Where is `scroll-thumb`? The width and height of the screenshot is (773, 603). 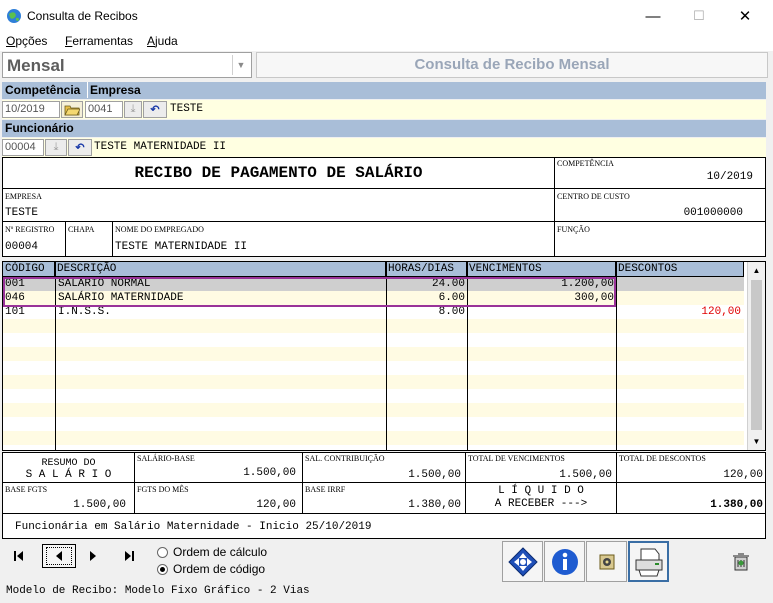 scroll-thumb is located at coordinates (756, 355).